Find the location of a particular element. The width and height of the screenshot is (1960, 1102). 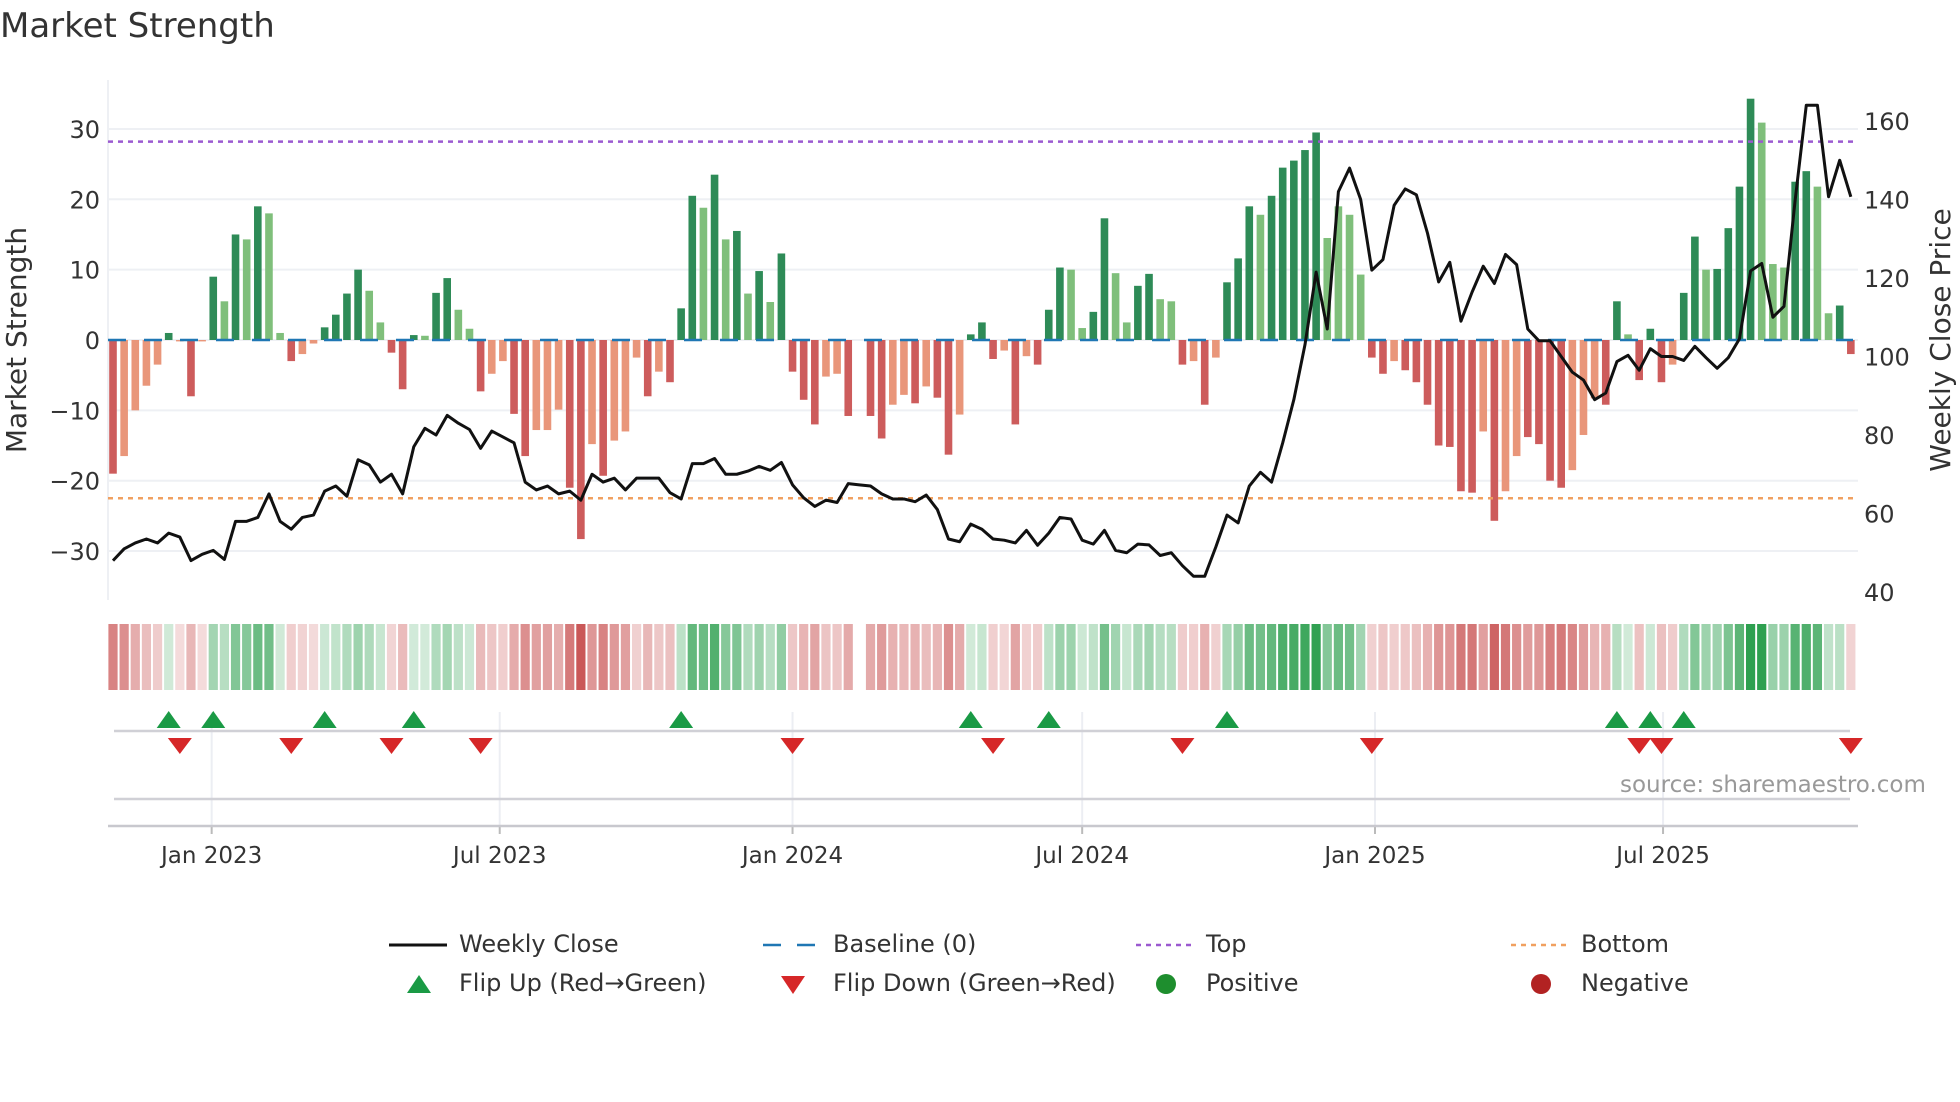

triangle-down-icon is located at coordinates (793, 985).